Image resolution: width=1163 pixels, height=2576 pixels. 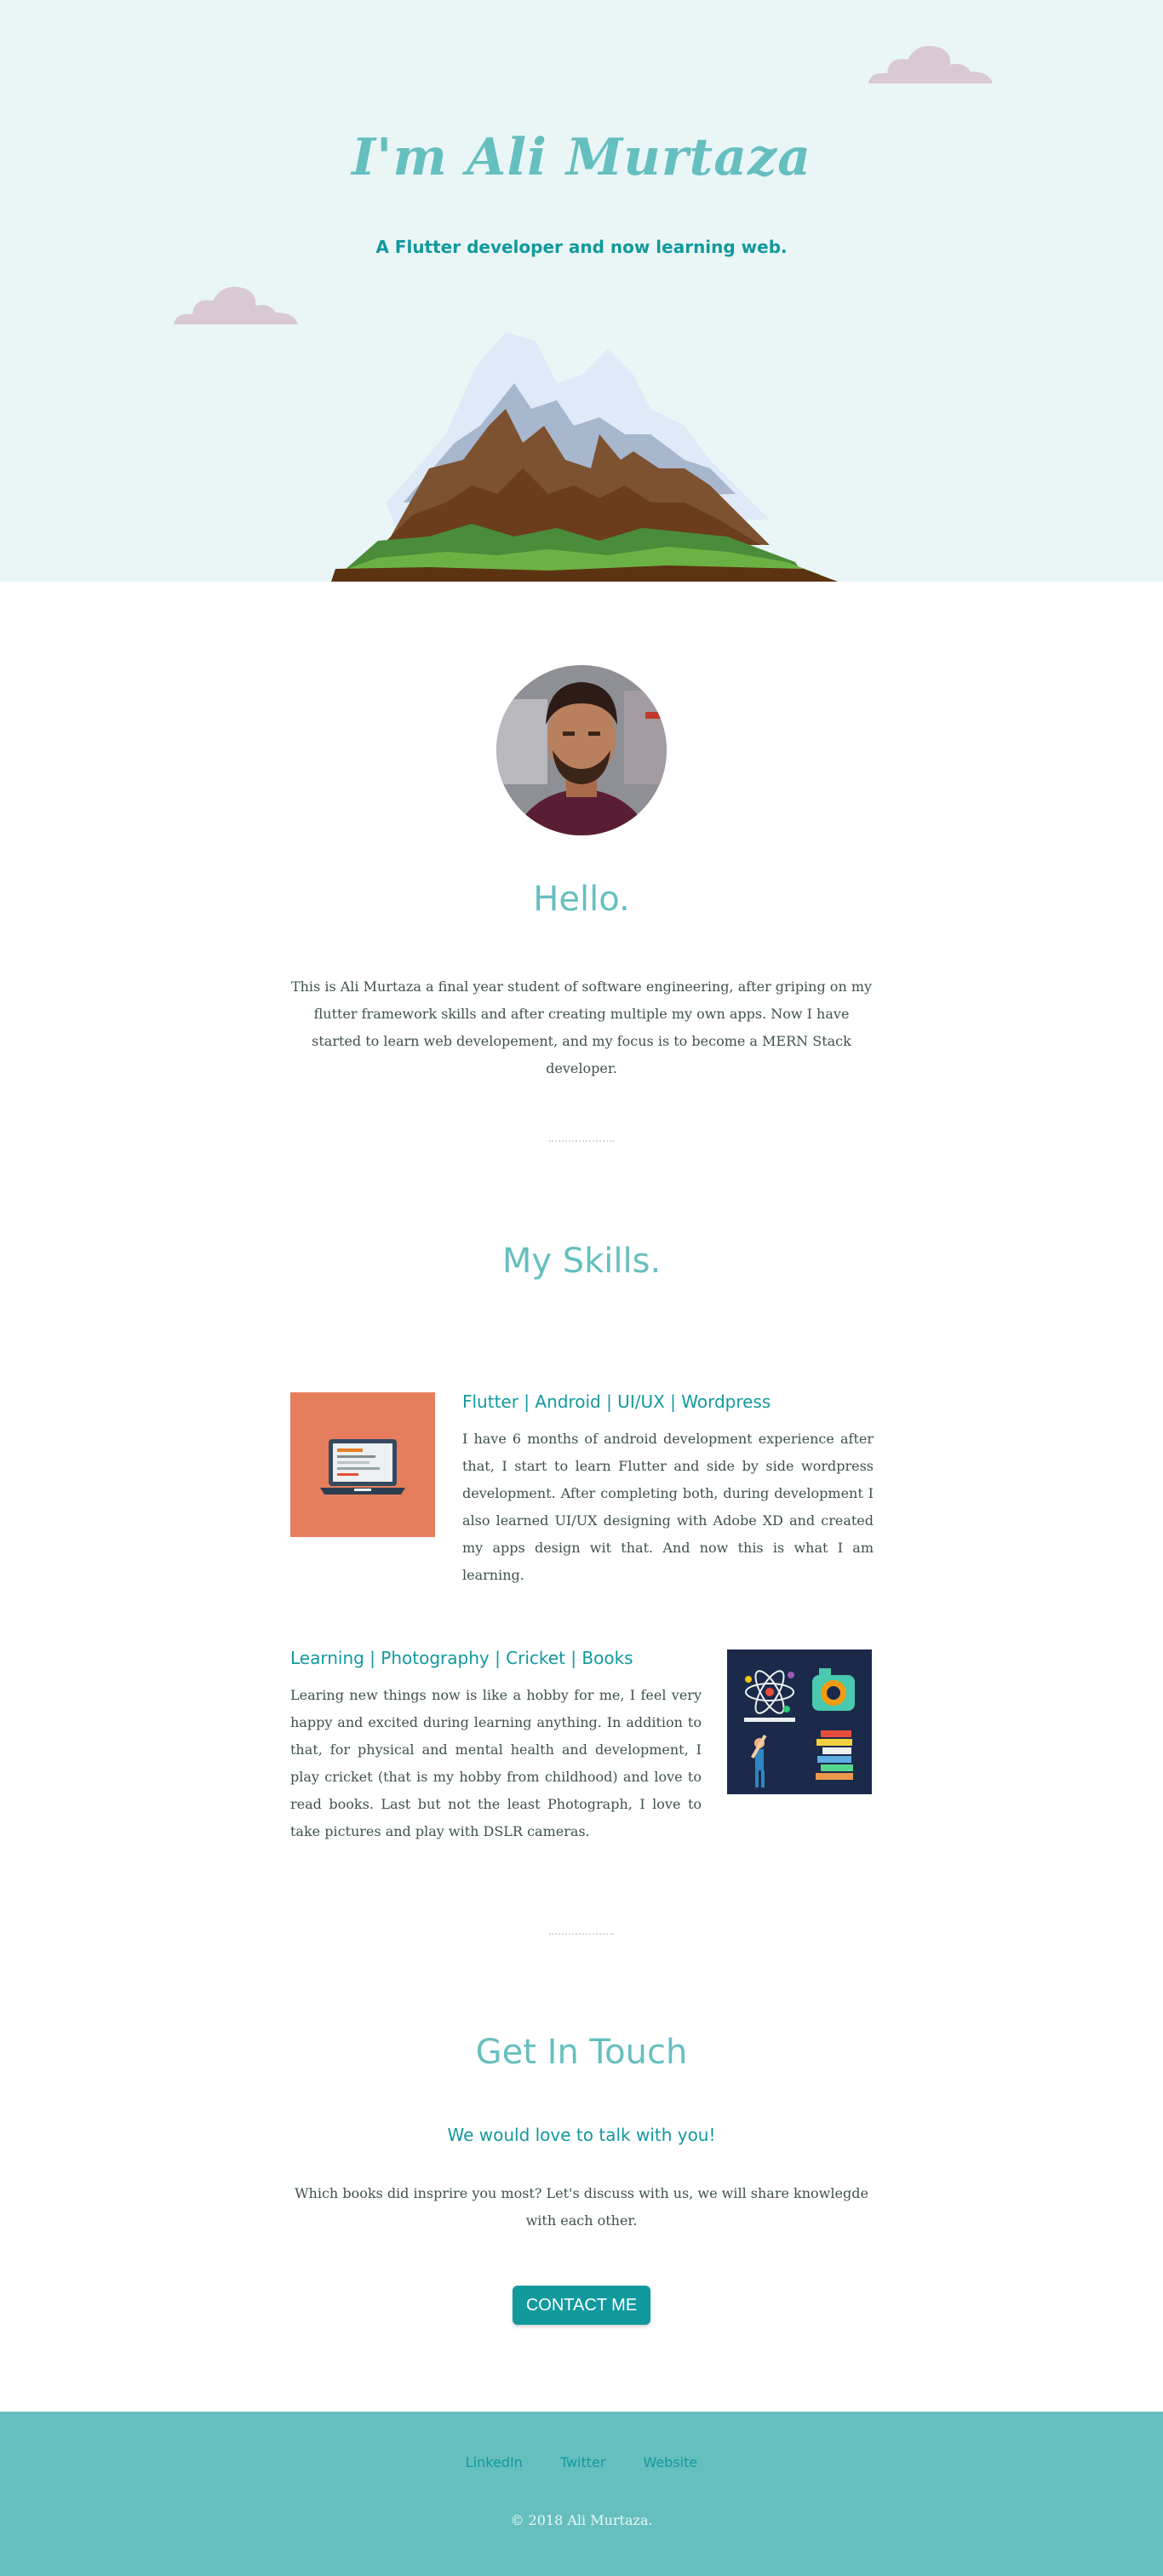 What do you see at coordinates (581, 899) in the screenshot?
I see `greeting-heading: Hello.` at bounding box center [581, 899].